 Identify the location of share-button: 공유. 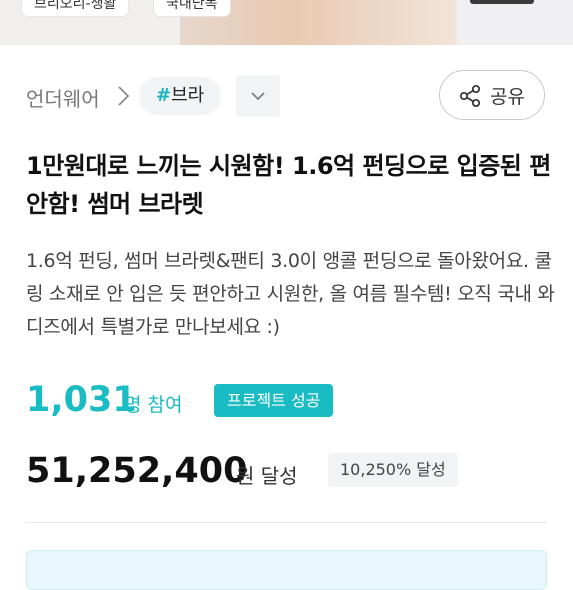
(492, 95).